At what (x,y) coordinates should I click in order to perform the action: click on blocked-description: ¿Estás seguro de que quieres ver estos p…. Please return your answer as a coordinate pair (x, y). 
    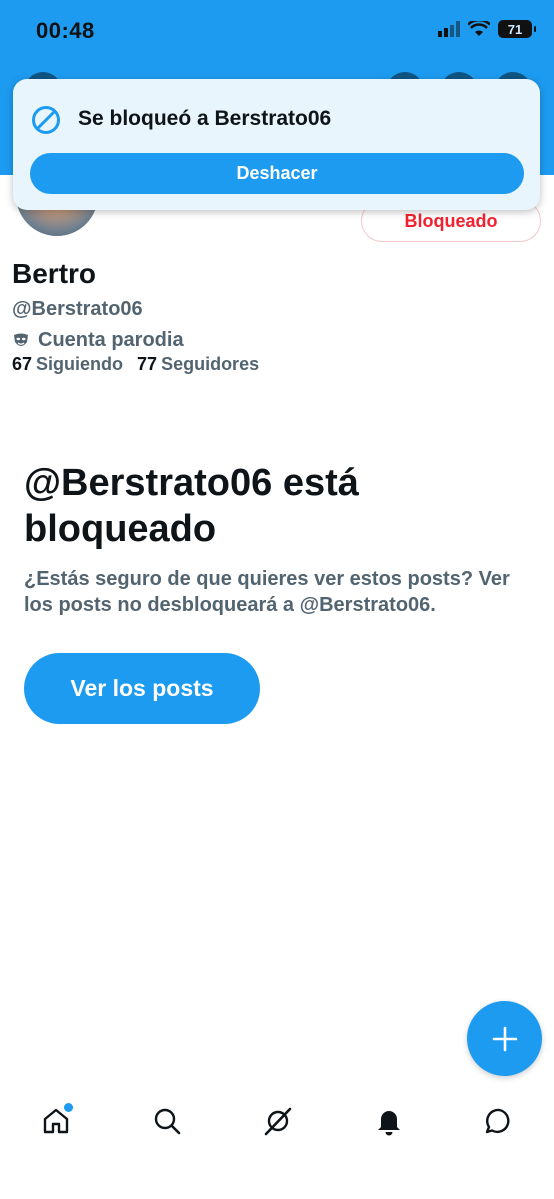
    Looking at the image, I should click on (267, 592).